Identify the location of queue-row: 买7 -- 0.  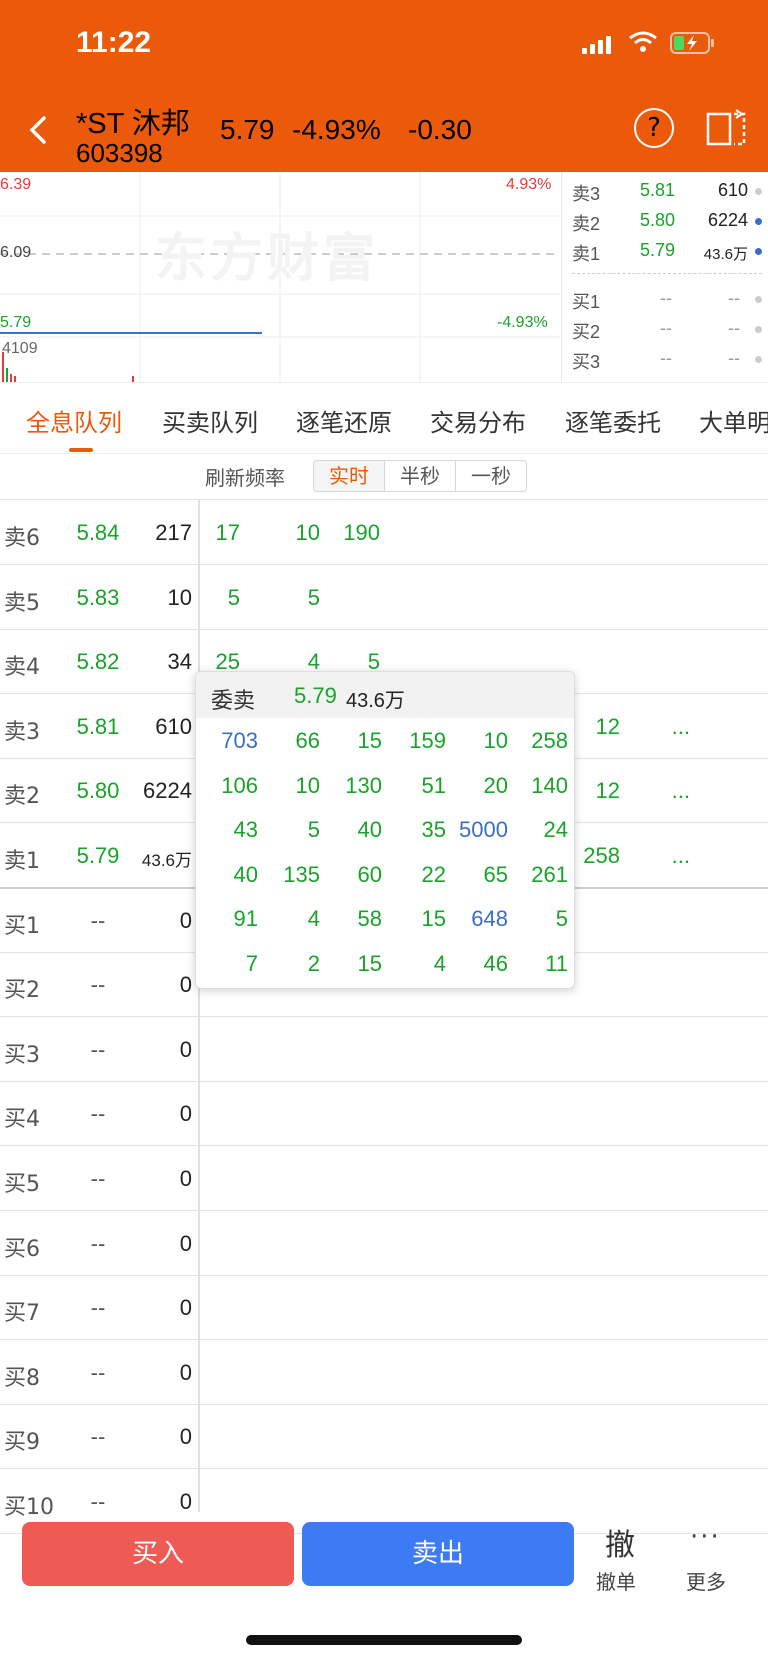
(384, 1308).